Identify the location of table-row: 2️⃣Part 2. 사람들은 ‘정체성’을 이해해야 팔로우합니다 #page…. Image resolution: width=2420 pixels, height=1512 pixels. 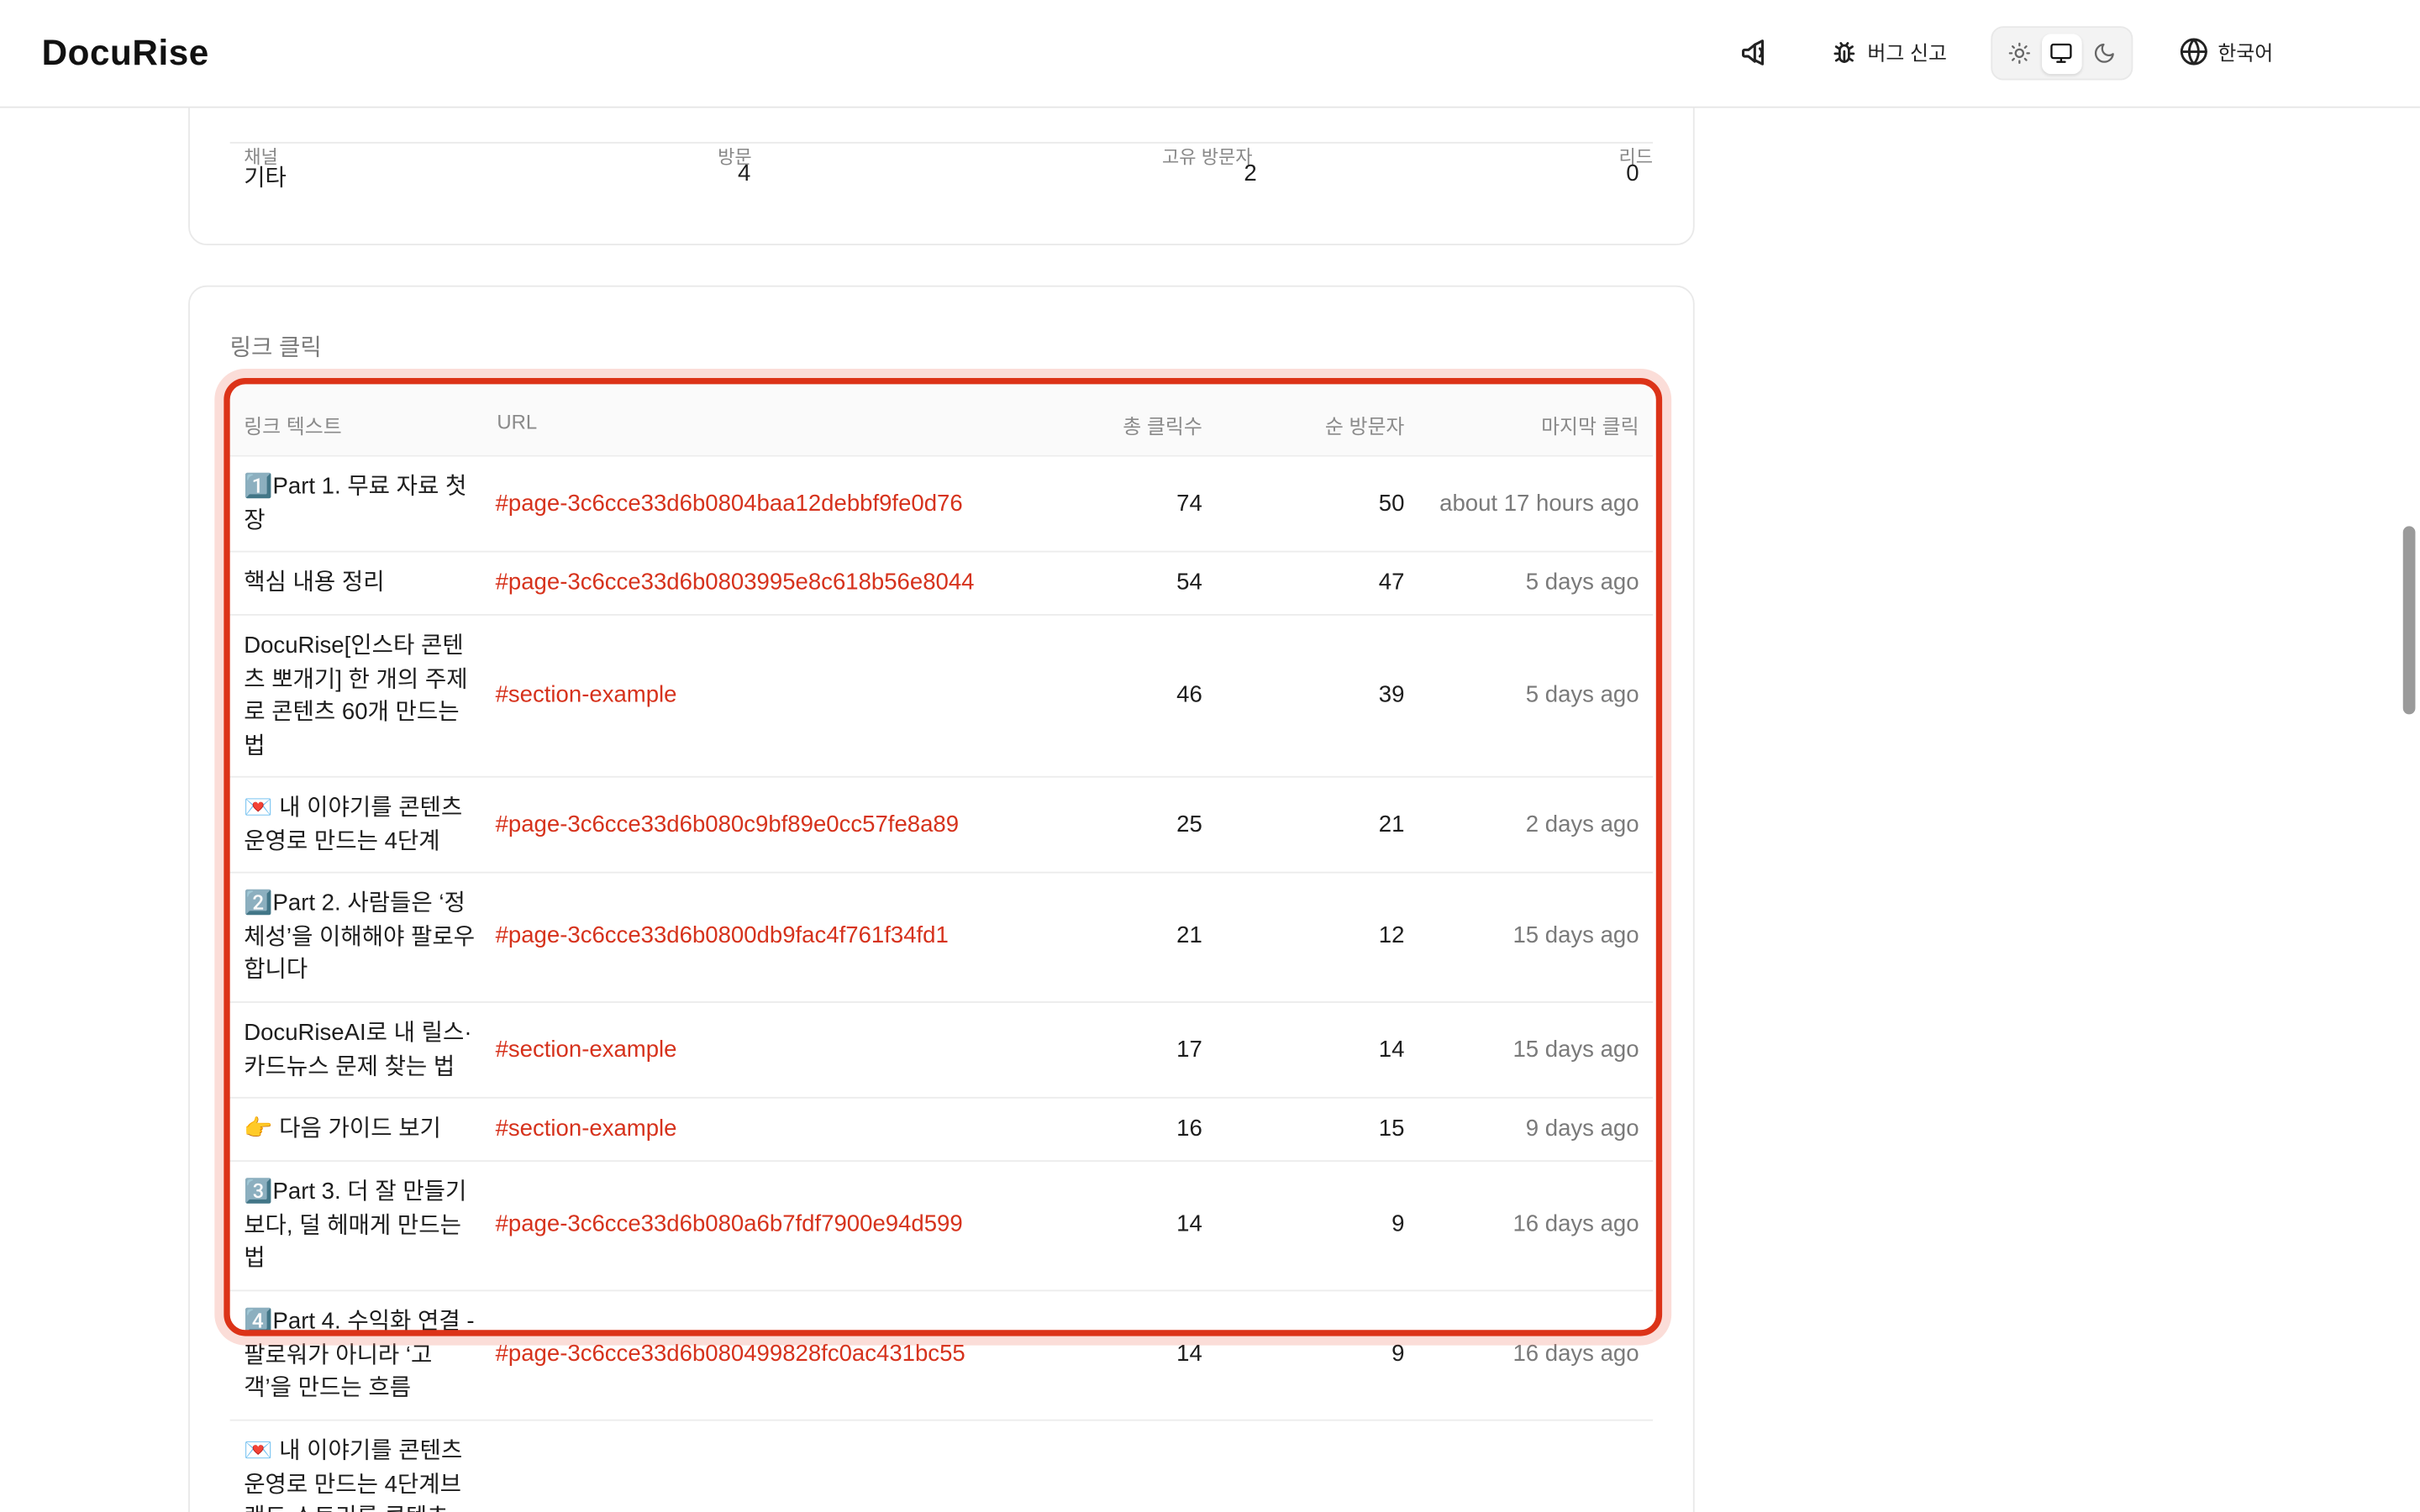
(941, 938).